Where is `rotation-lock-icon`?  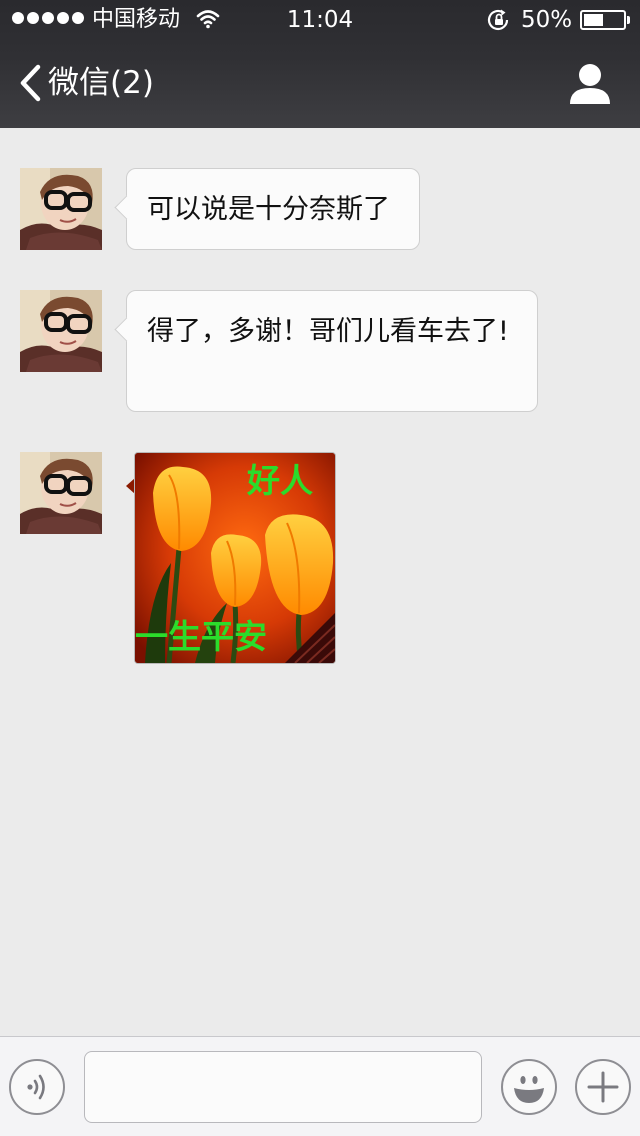 rotation-lock-icon is located at coordinates (498, 20).